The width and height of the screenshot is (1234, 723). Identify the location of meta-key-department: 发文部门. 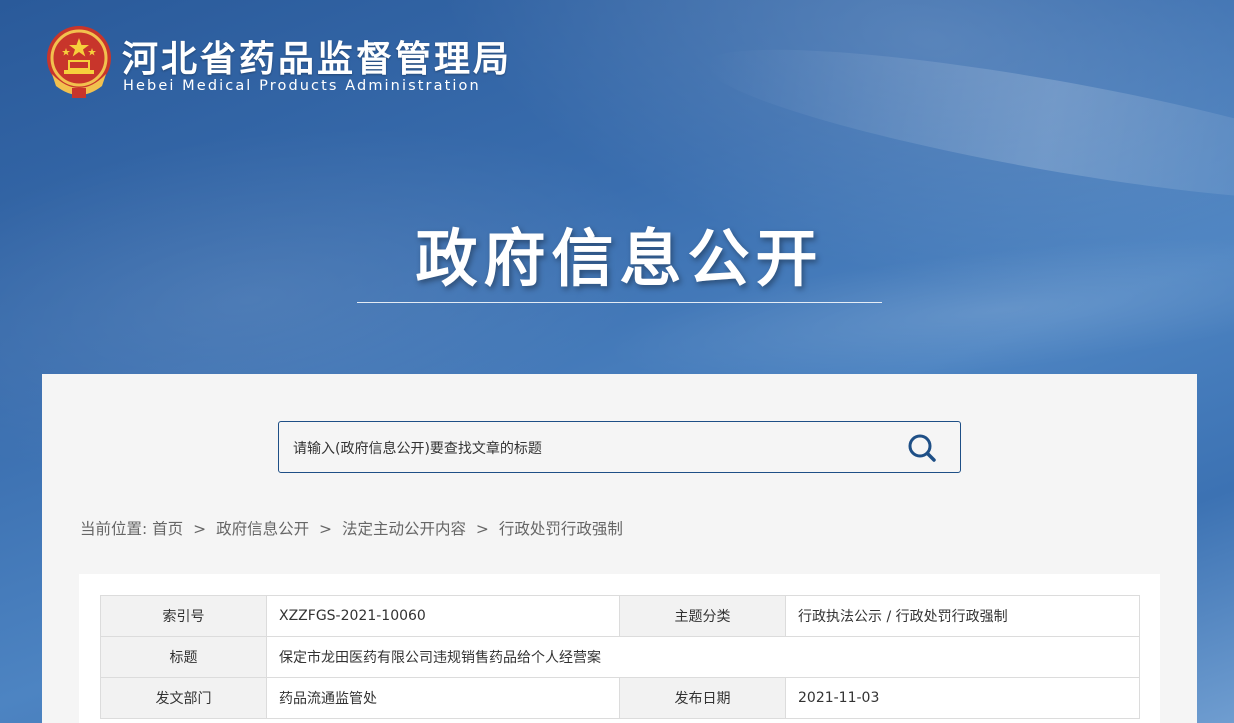
(183, 698).